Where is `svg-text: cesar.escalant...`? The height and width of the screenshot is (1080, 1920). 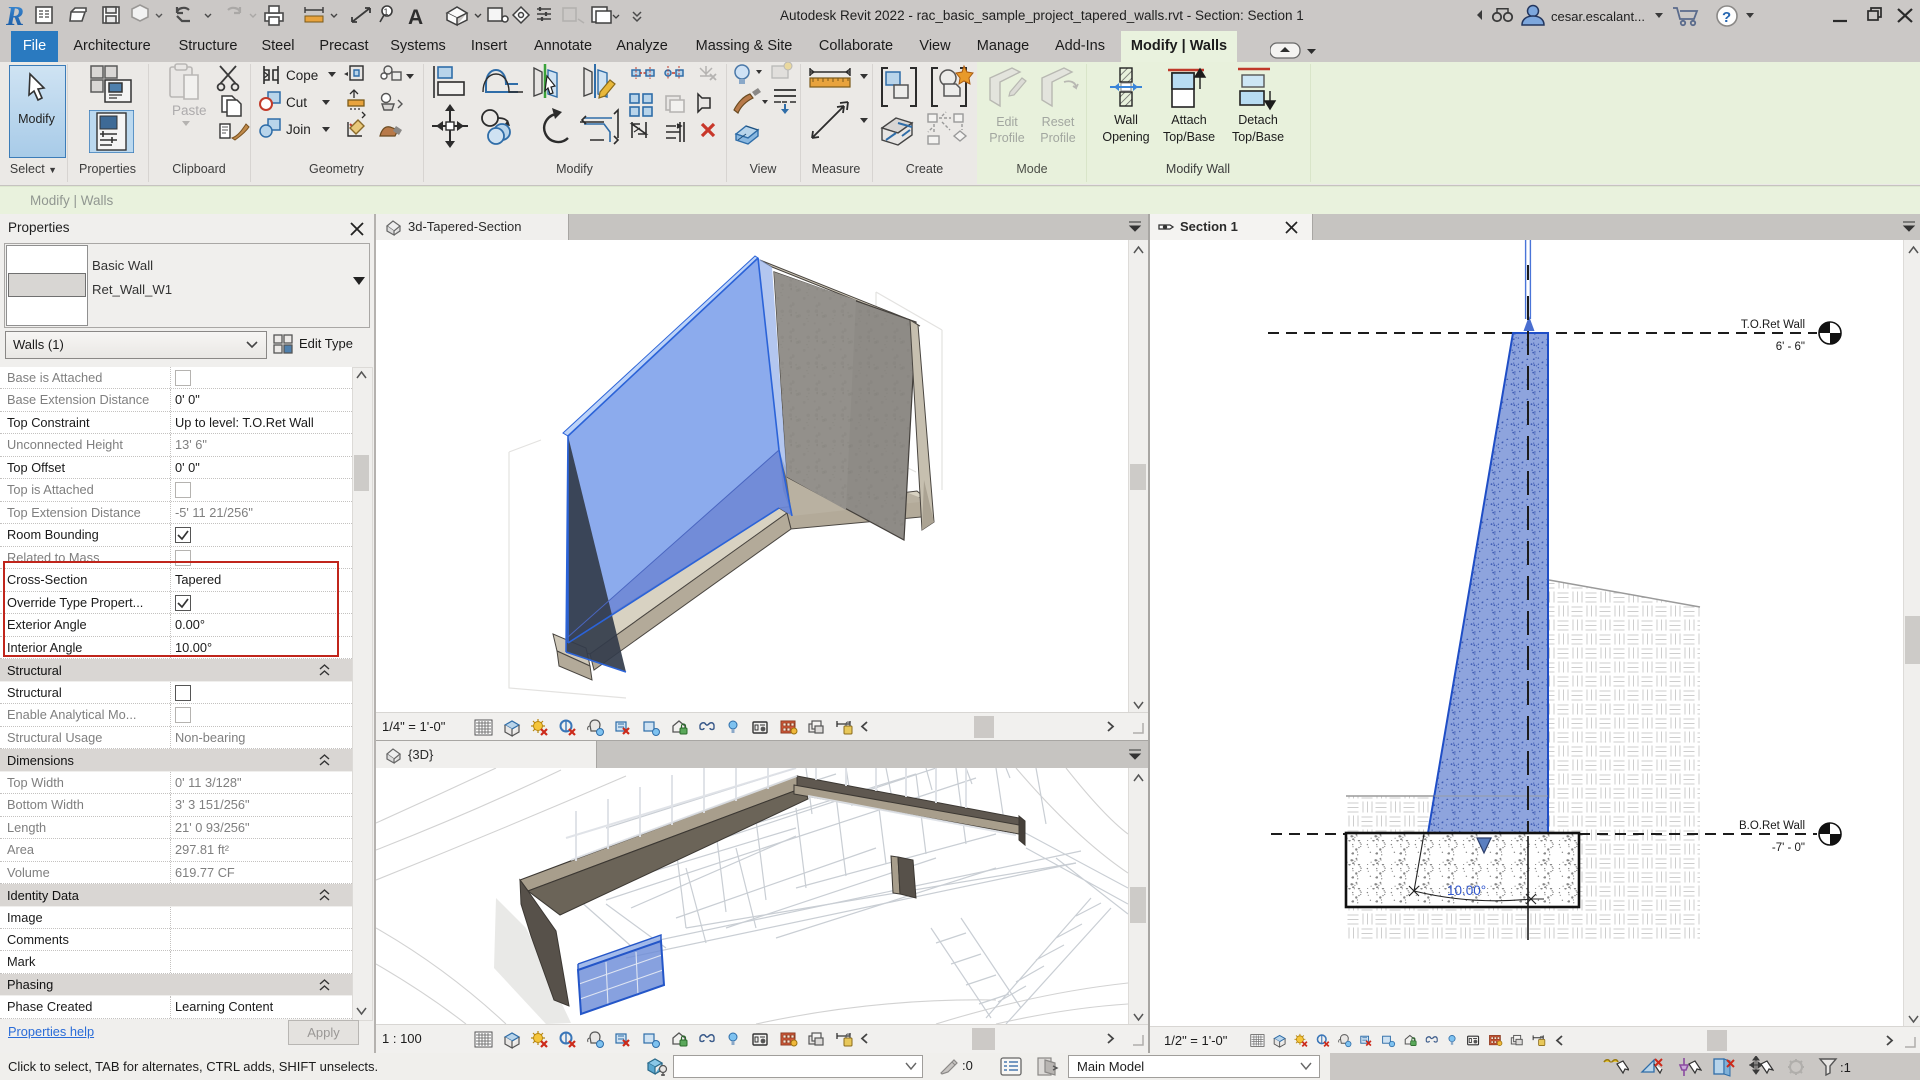
svg-text: cesar.escalant... is located at coordinates (1598, 16).